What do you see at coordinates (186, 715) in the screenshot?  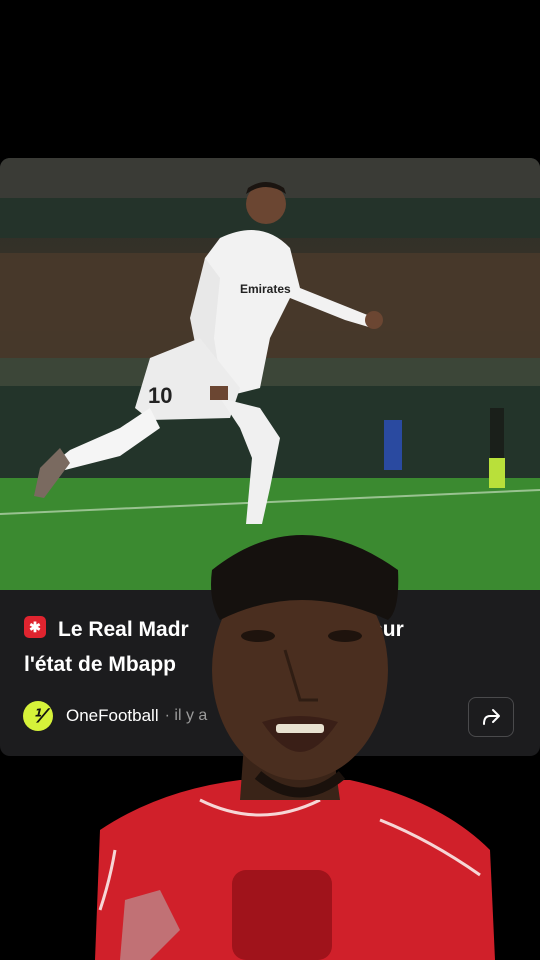 I see `published-time: · il y a` at bounding box center [186, 715].